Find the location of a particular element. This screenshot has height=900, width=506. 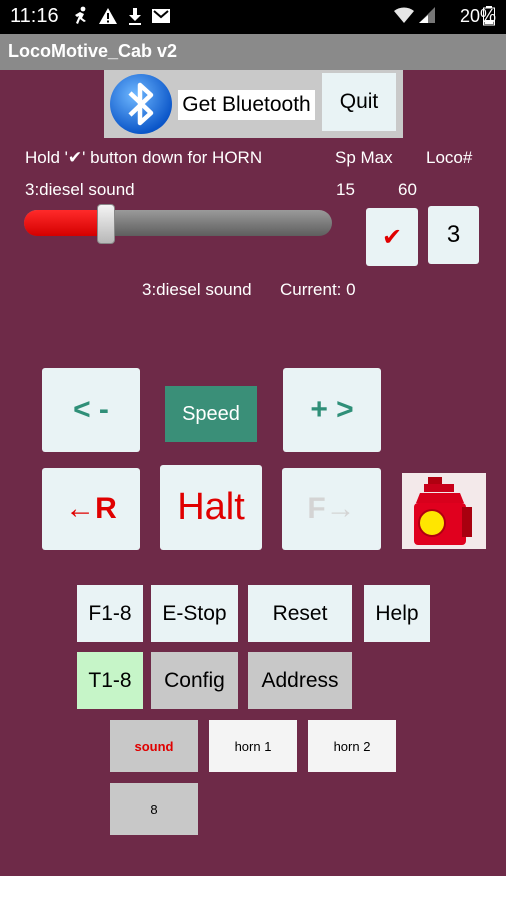

t1-8-button: T1-8 is located at coordinates (110, 680).